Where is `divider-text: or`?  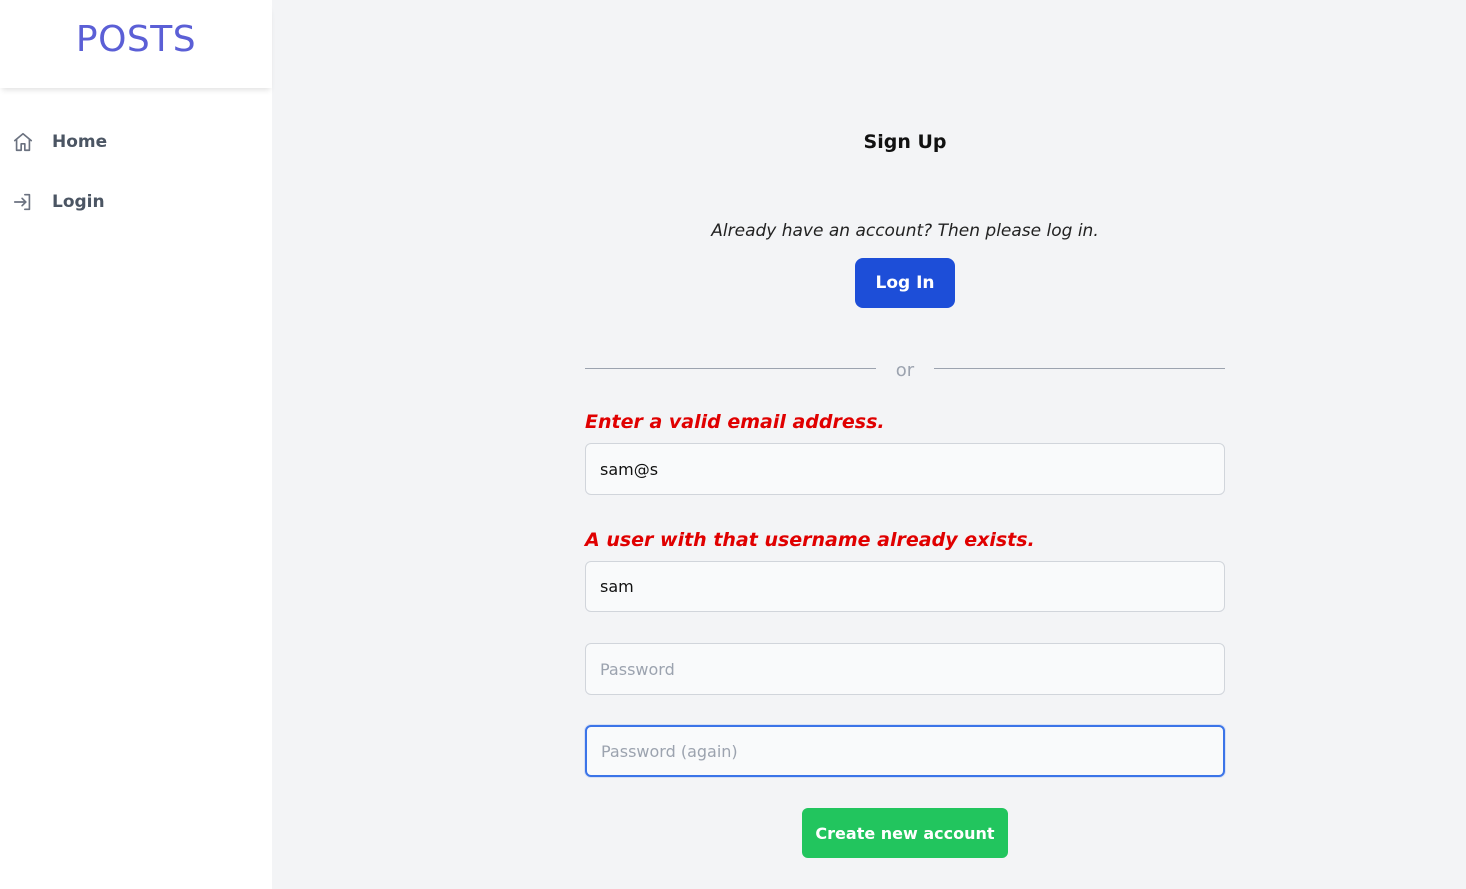 divider-text: or is located at coordinates (905, 370).